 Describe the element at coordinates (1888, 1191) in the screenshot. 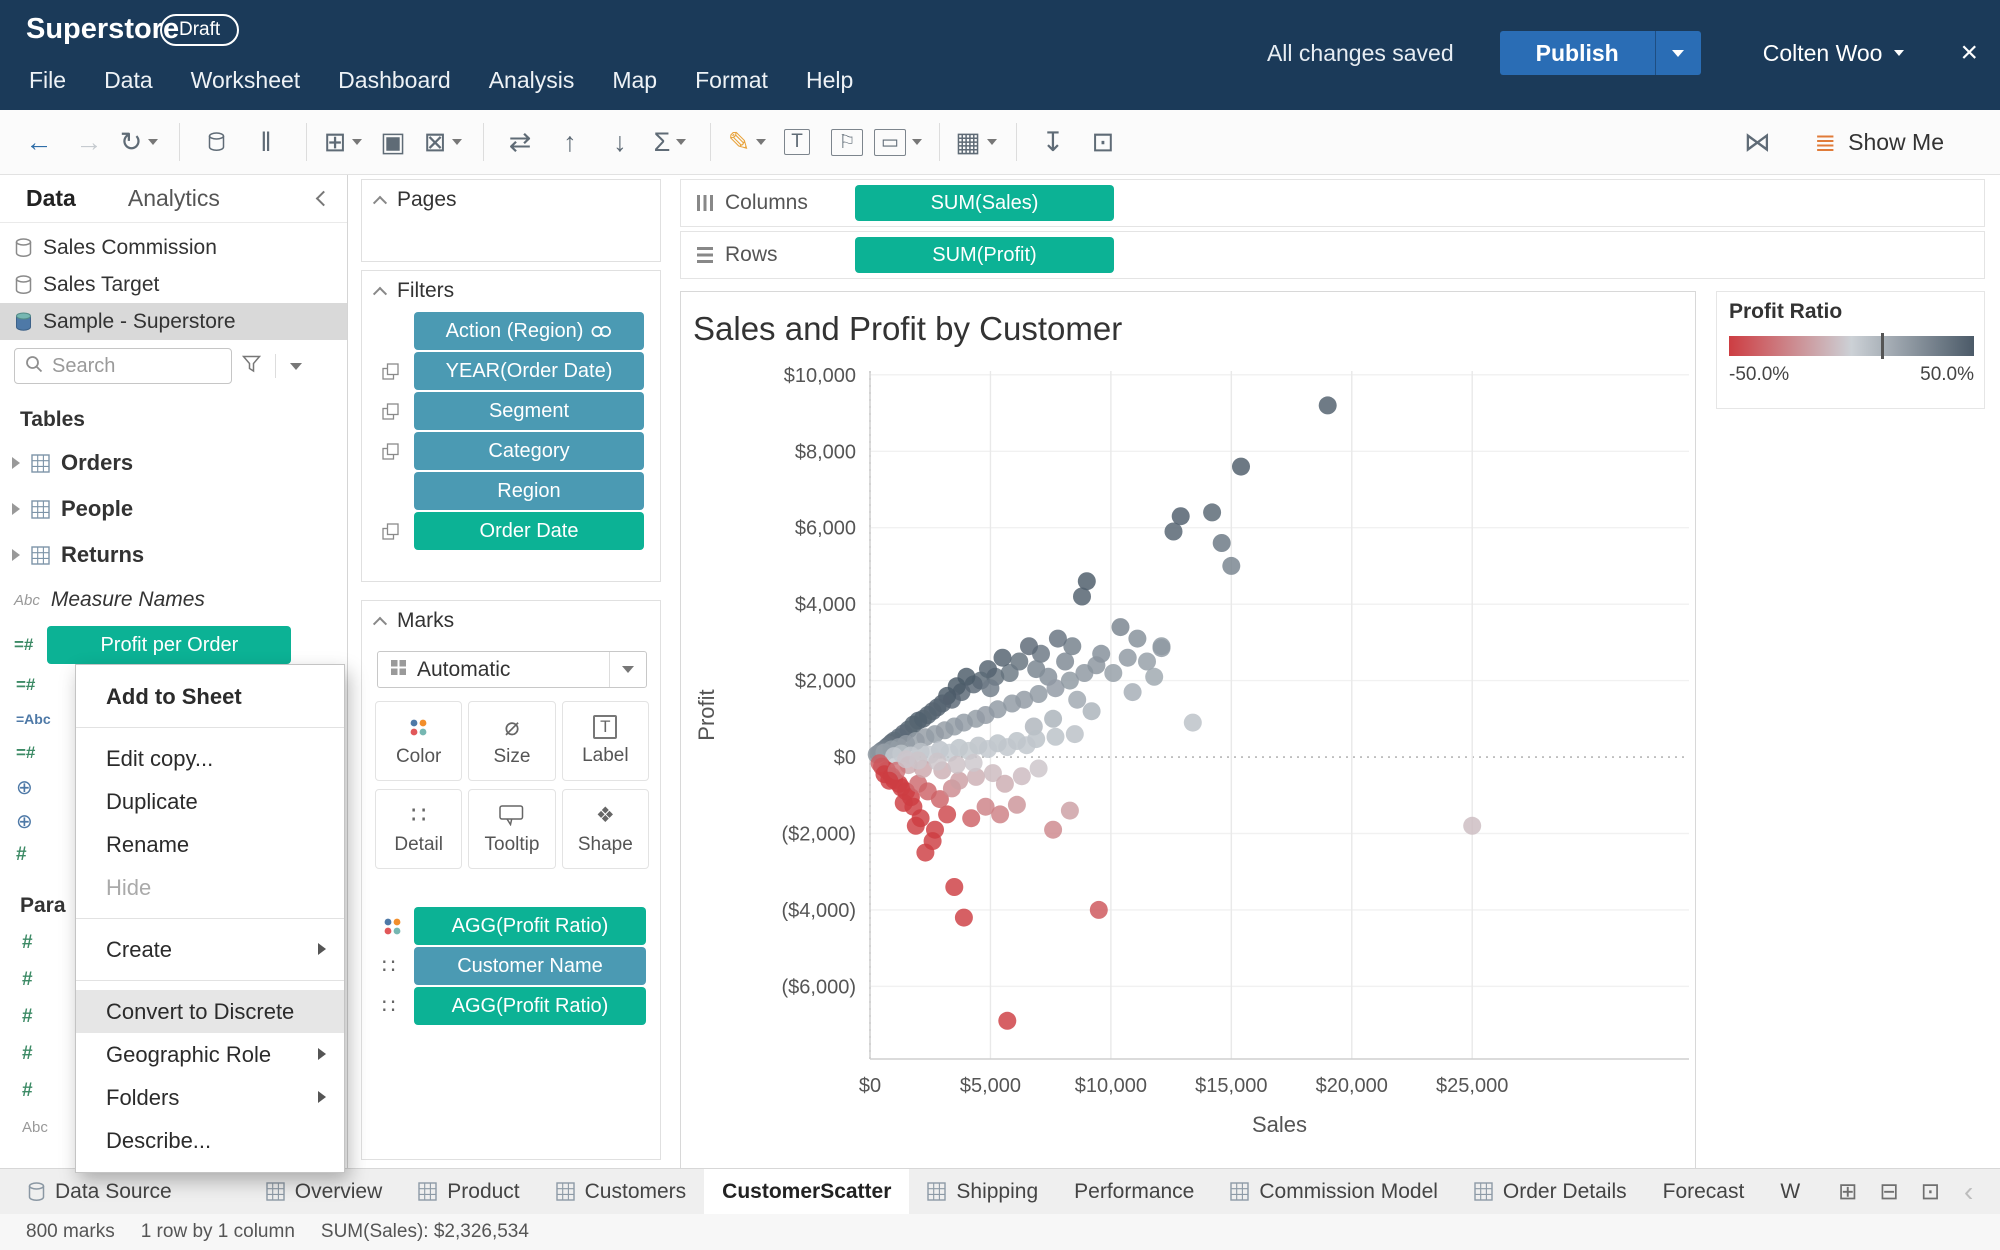

I see `new-dashboard-icon: ⊟` at that location.